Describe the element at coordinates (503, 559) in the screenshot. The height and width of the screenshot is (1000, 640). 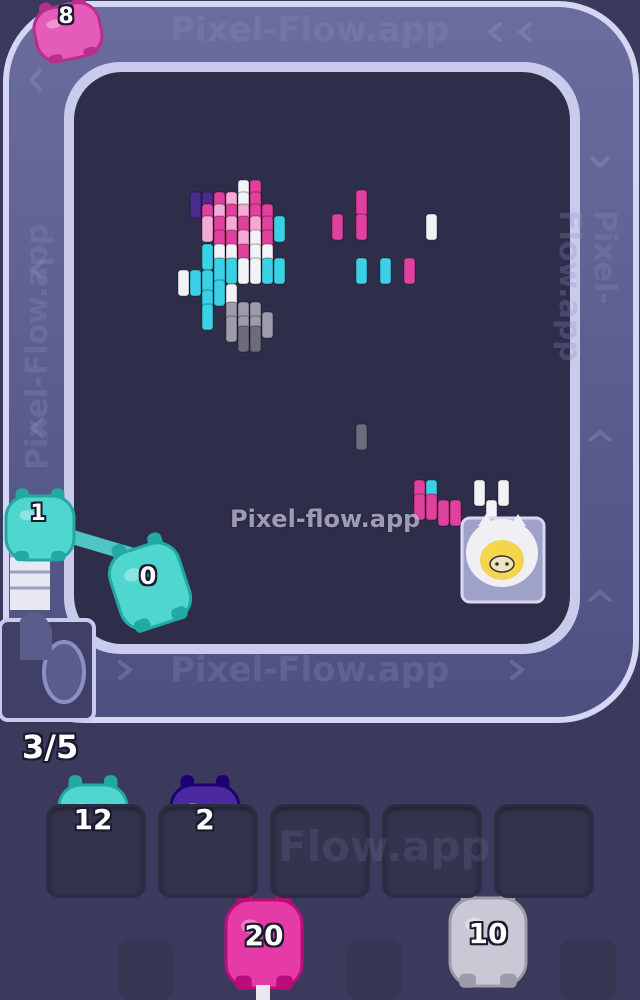
I see `golden-pig-box` at that location.